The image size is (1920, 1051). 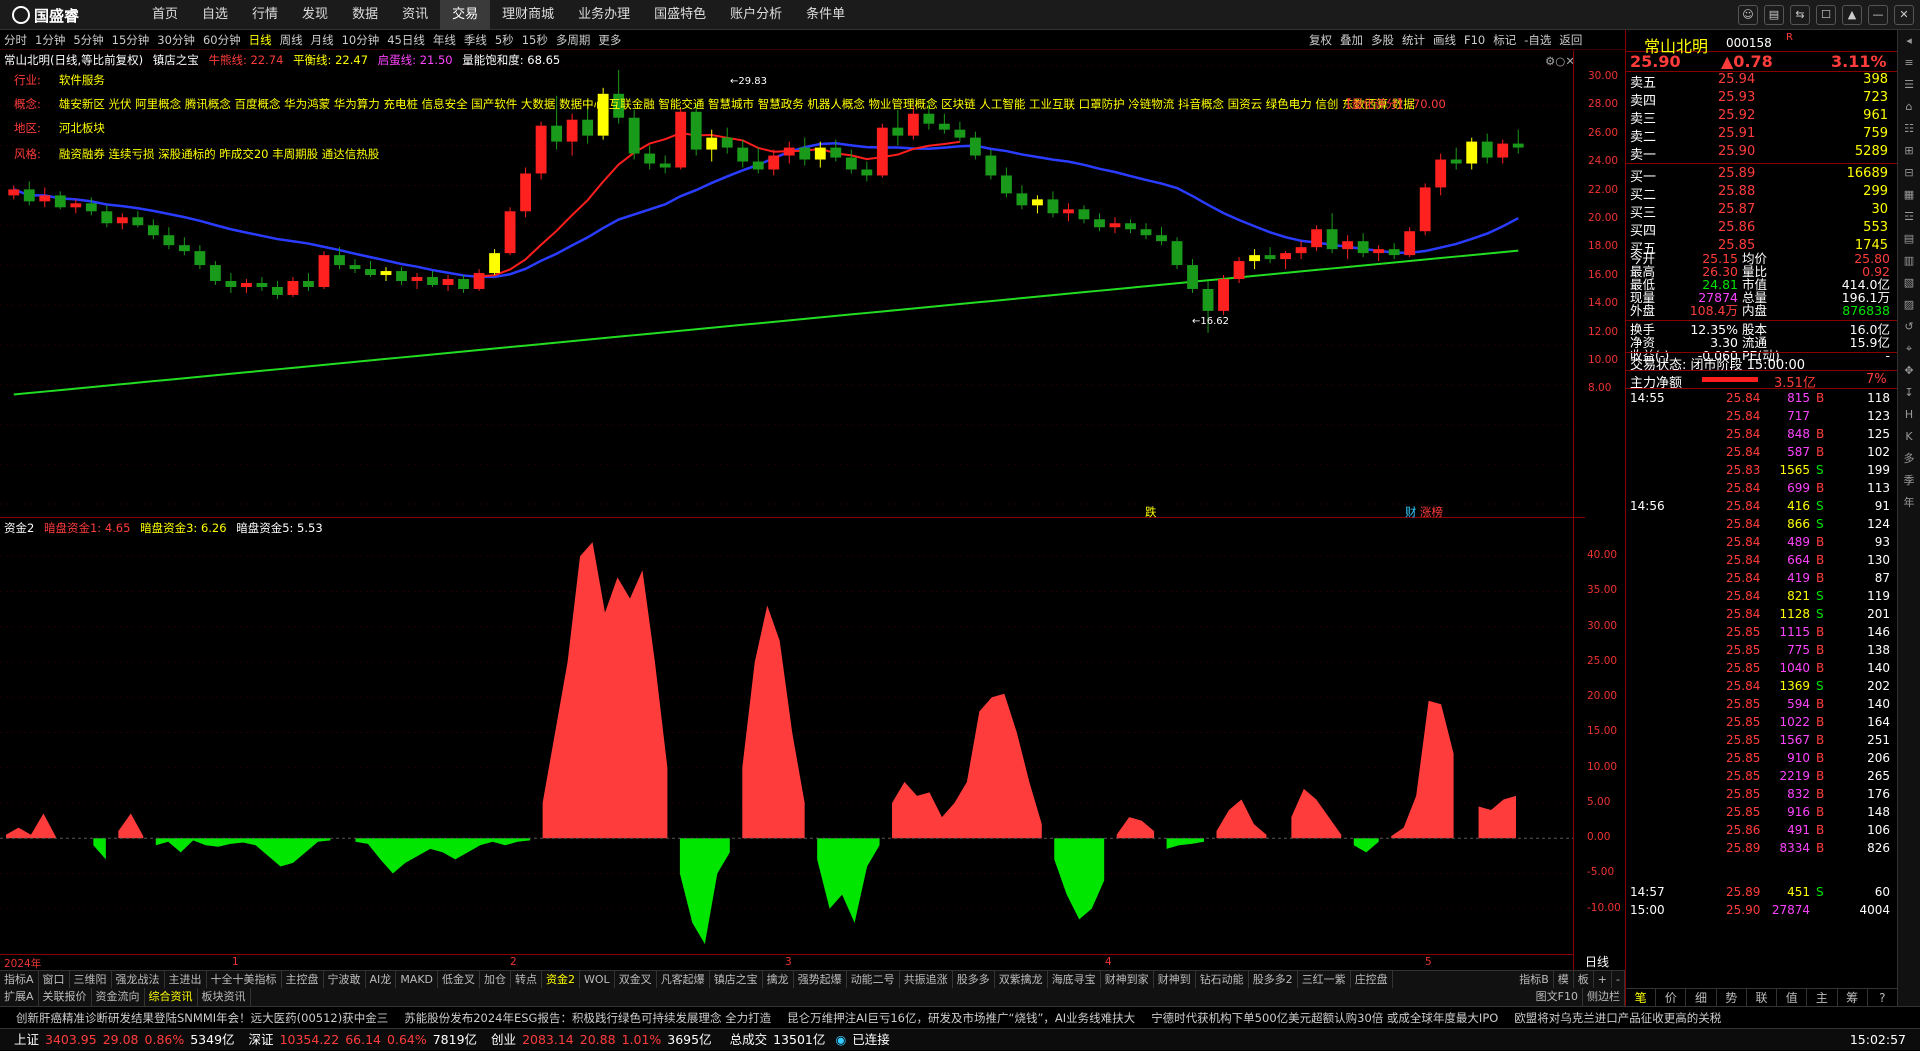 I want to click on menu-item-7: 理财商城, so click(x=528, y=15).